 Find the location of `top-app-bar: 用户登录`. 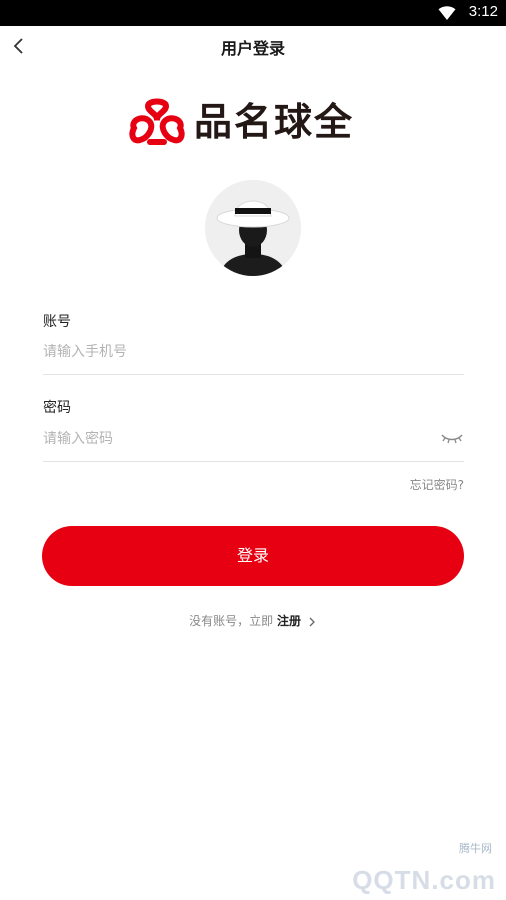

top-app-bar: 用户登录 is located at coordinates (253, 46).